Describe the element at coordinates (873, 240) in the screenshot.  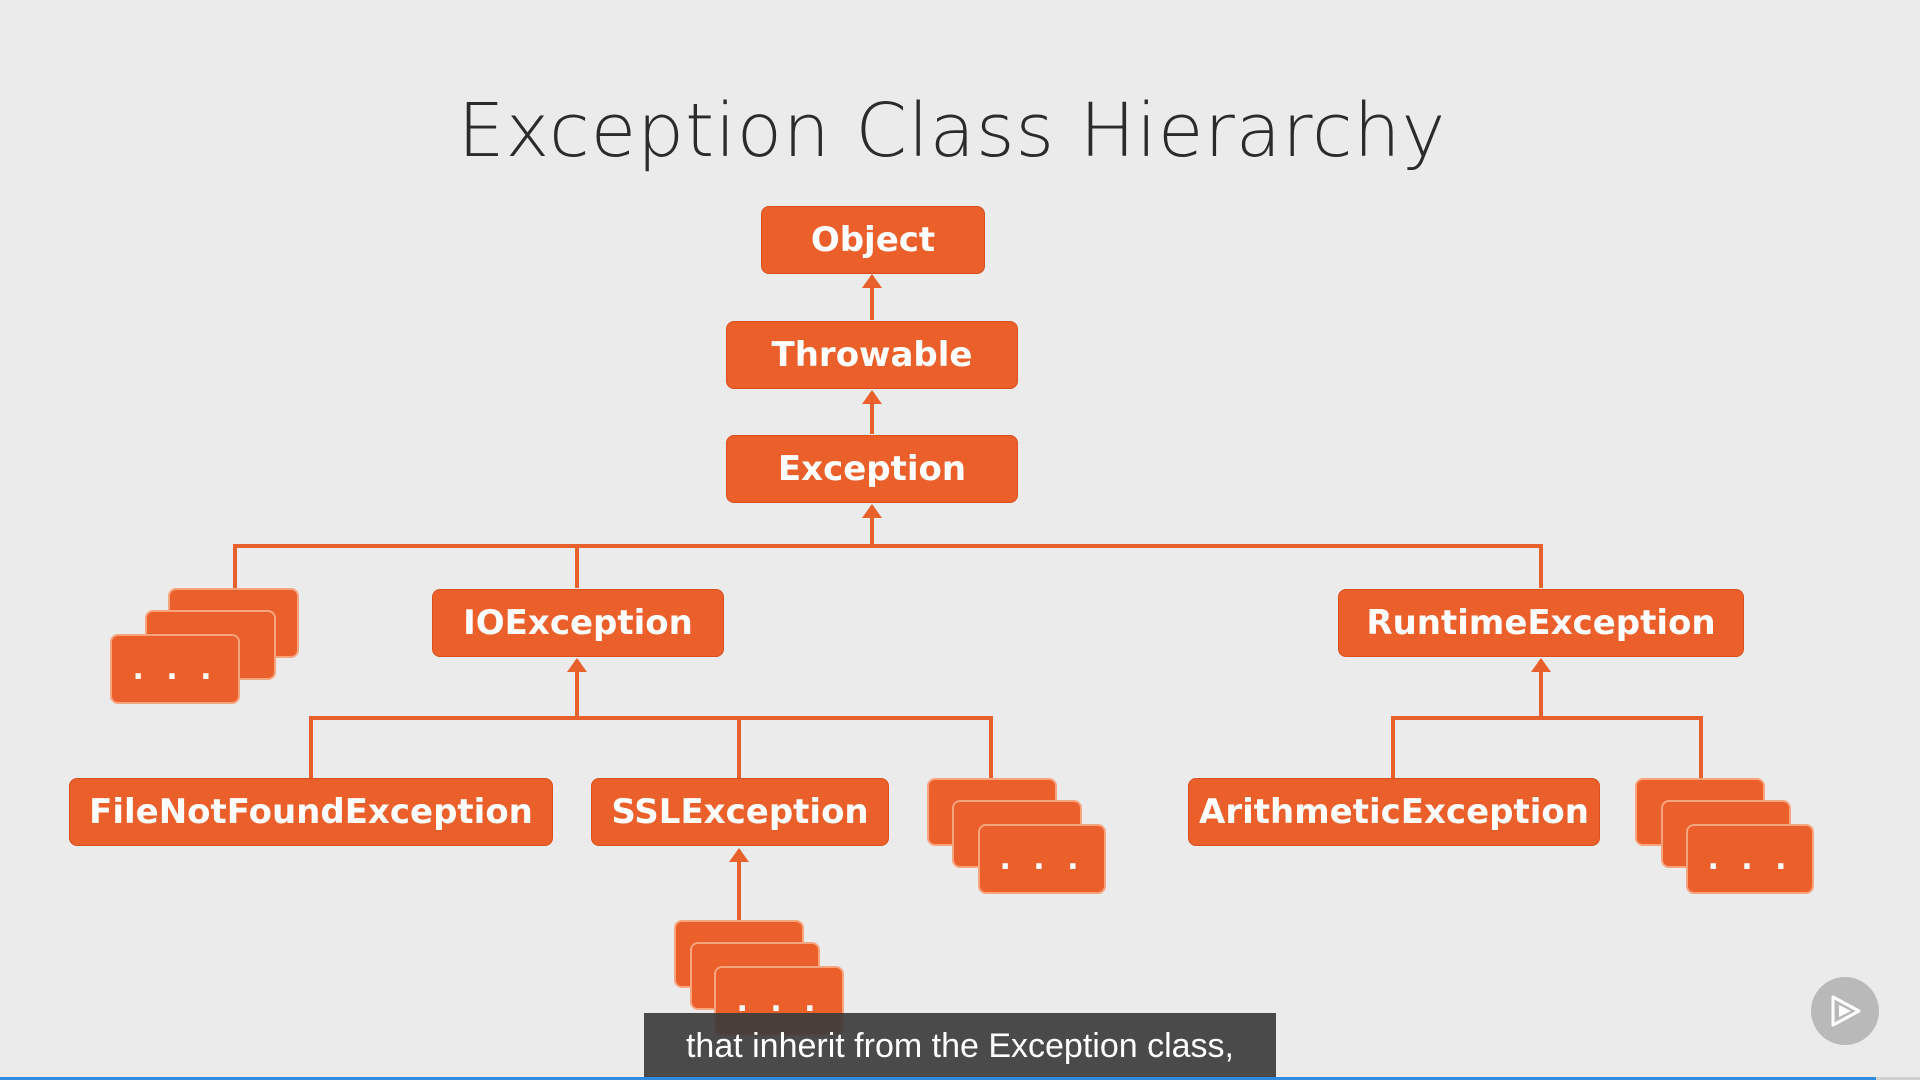
I see `node-object: Object` at that location.